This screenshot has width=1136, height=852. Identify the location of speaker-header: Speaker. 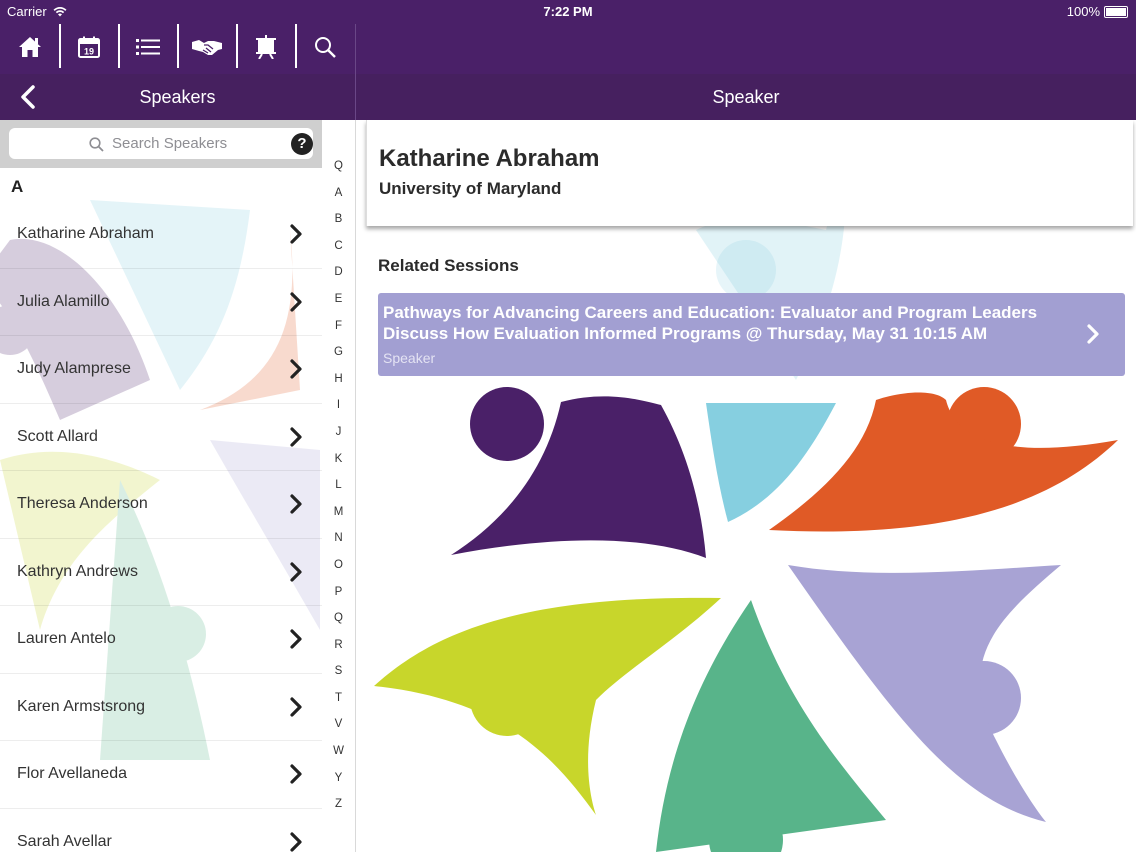
(746, 97).